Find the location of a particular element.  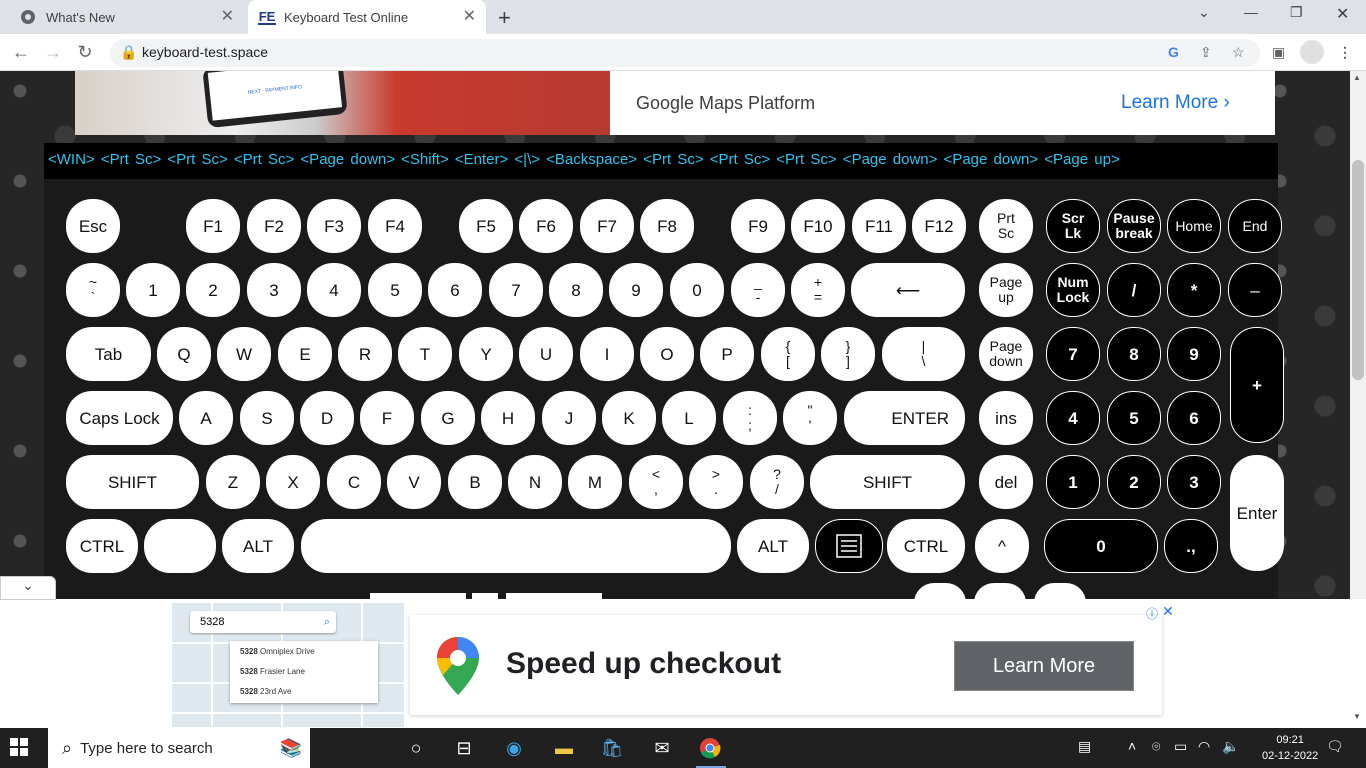

key-row4-3: D is located at coordinates (327, 418).